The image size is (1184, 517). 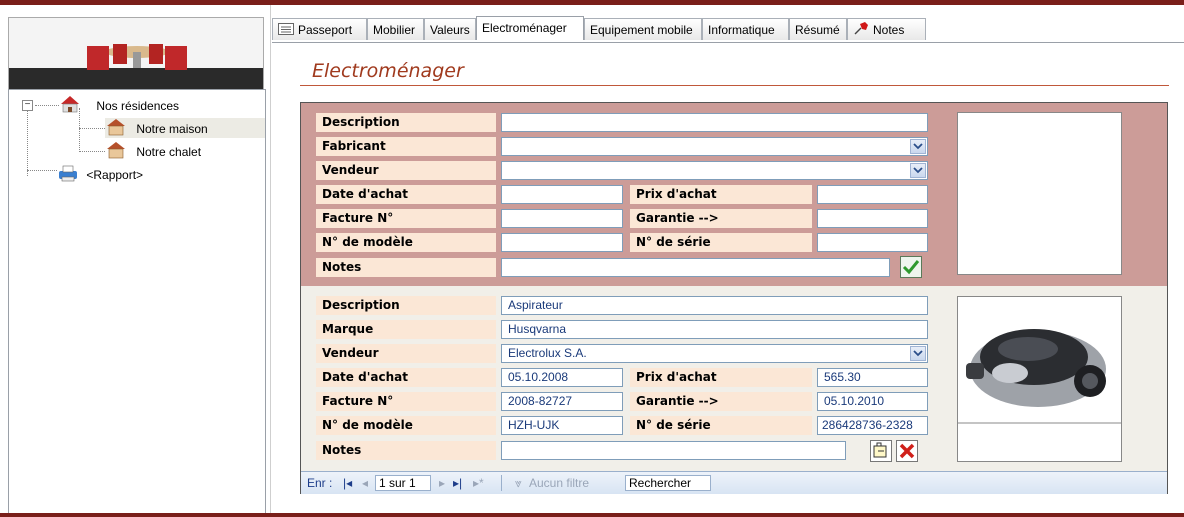 I want to click on new-modele-input, so click(x=562, y=242).